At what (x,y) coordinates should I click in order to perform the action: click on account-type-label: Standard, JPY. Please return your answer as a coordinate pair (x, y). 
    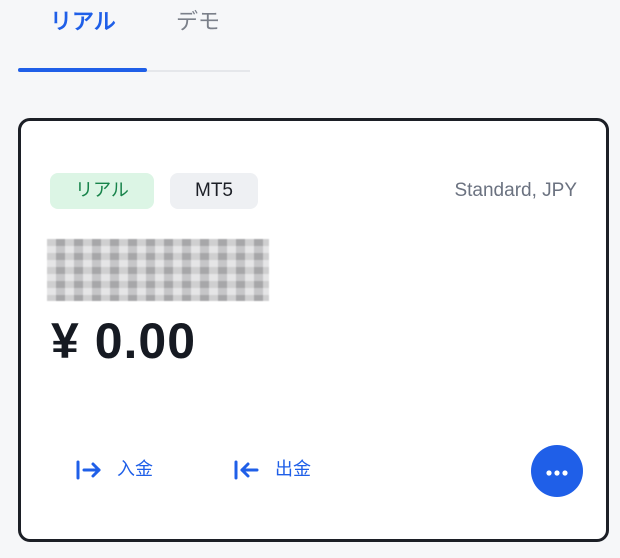
    Looking at the image, I should click on (515, 190).